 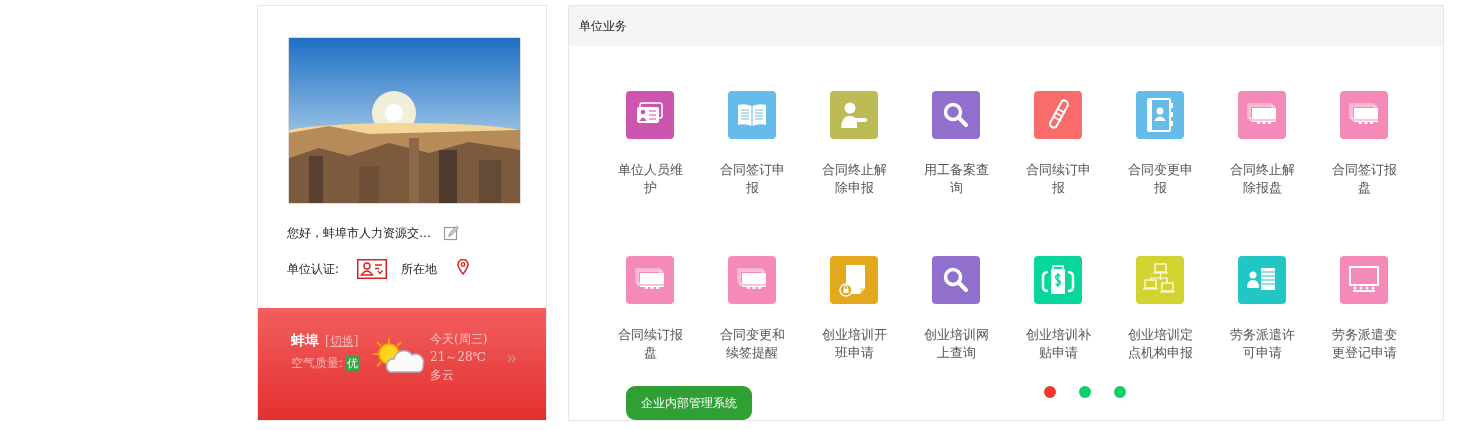 What do you see at coordinates (1006, 26) in the screenshot?
I see `panel-title: 单位业务` at bounding box center [1006, 26].